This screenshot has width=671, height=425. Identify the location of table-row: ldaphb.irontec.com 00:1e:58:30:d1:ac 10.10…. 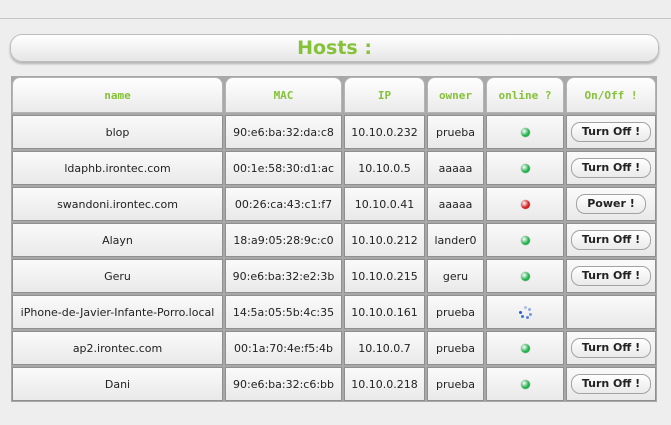
(334, 168).